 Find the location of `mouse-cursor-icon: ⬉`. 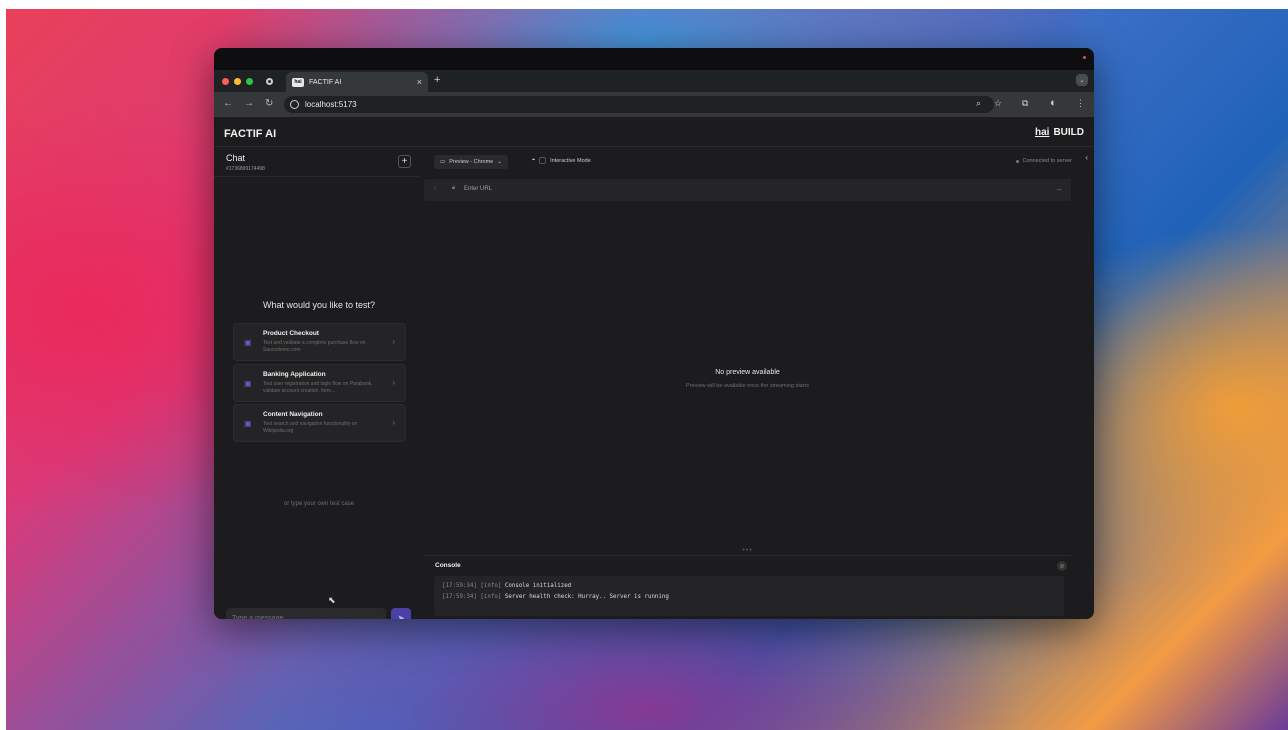

mouse-cursor-icon: ⬉ is located at coordinates (332, 600).